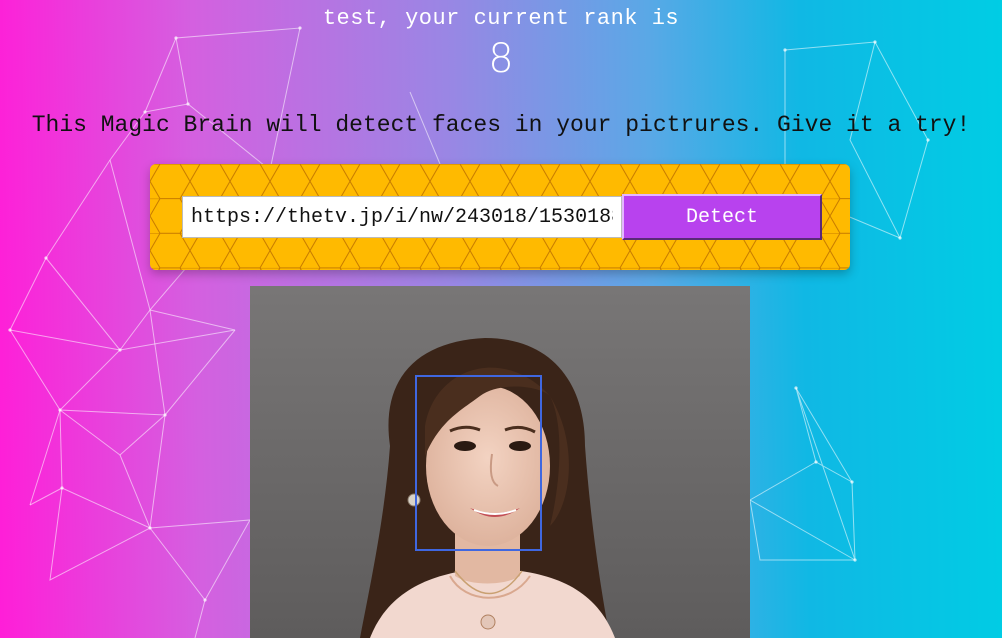 The width and height of the screenshot is (1002, 638). What do you see at coordinates (478, 463) in the screenshot?
I see `face-bounding-box` at bounding box center [478, 463].